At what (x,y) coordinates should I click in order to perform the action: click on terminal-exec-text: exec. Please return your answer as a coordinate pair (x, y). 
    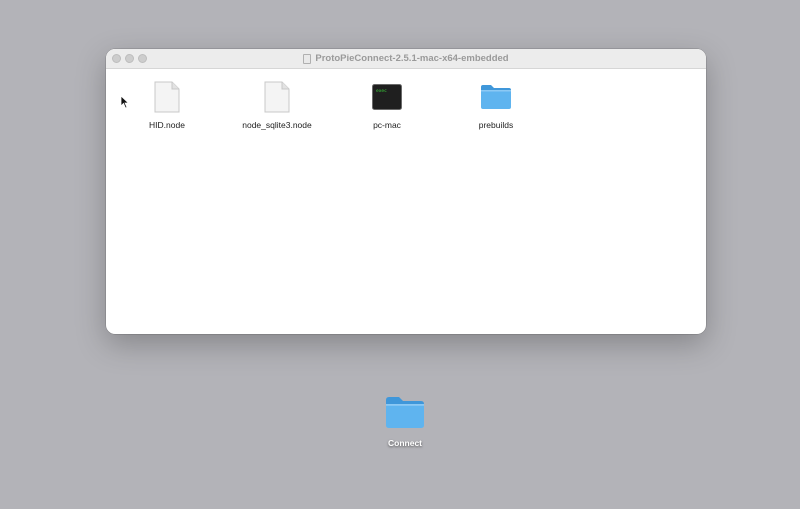
    Looking at the image, I should click on (381, 91).